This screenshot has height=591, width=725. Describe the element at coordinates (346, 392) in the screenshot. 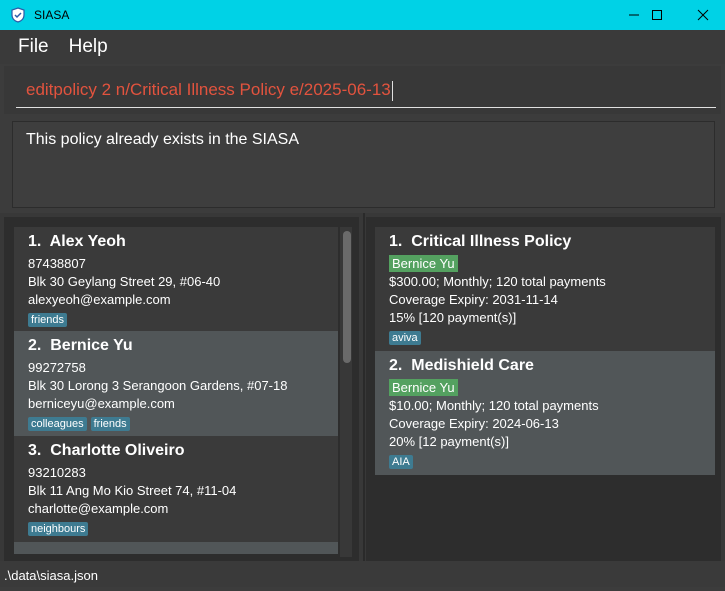

I see `person-list-scrollbar` at that location.